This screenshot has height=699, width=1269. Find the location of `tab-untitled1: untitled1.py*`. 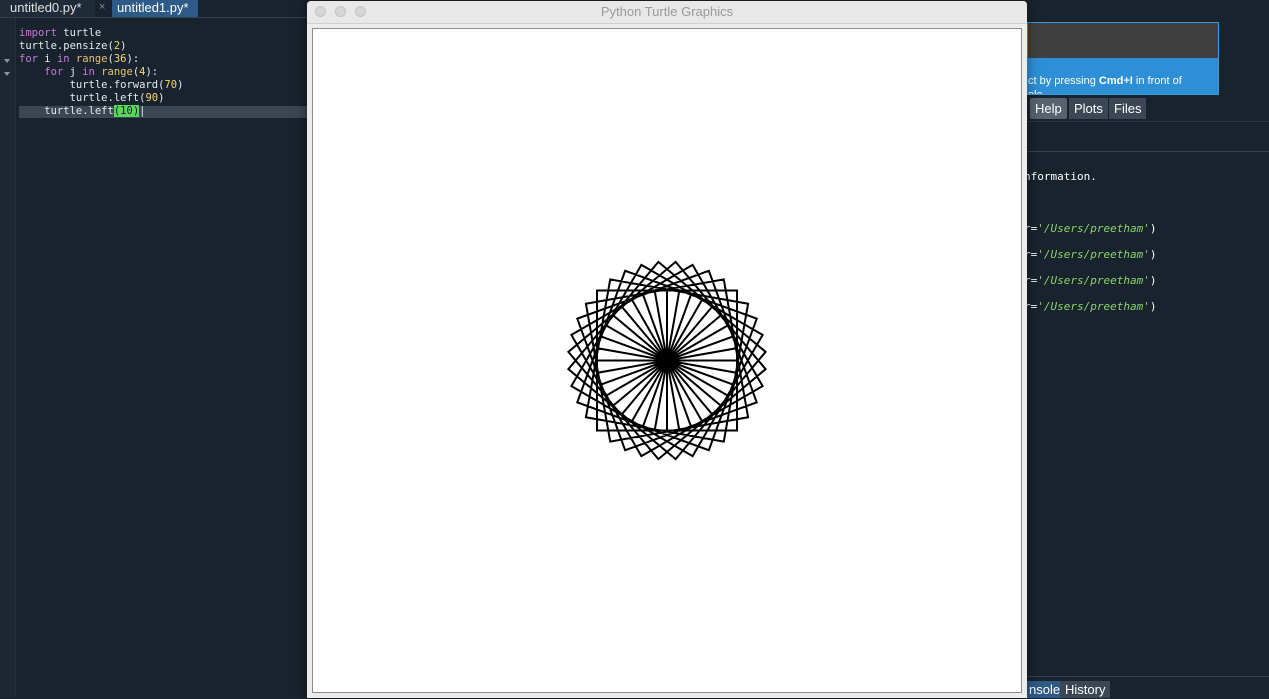

tab-untitled1: untitled1.py* is located at coordinates (155, 8).